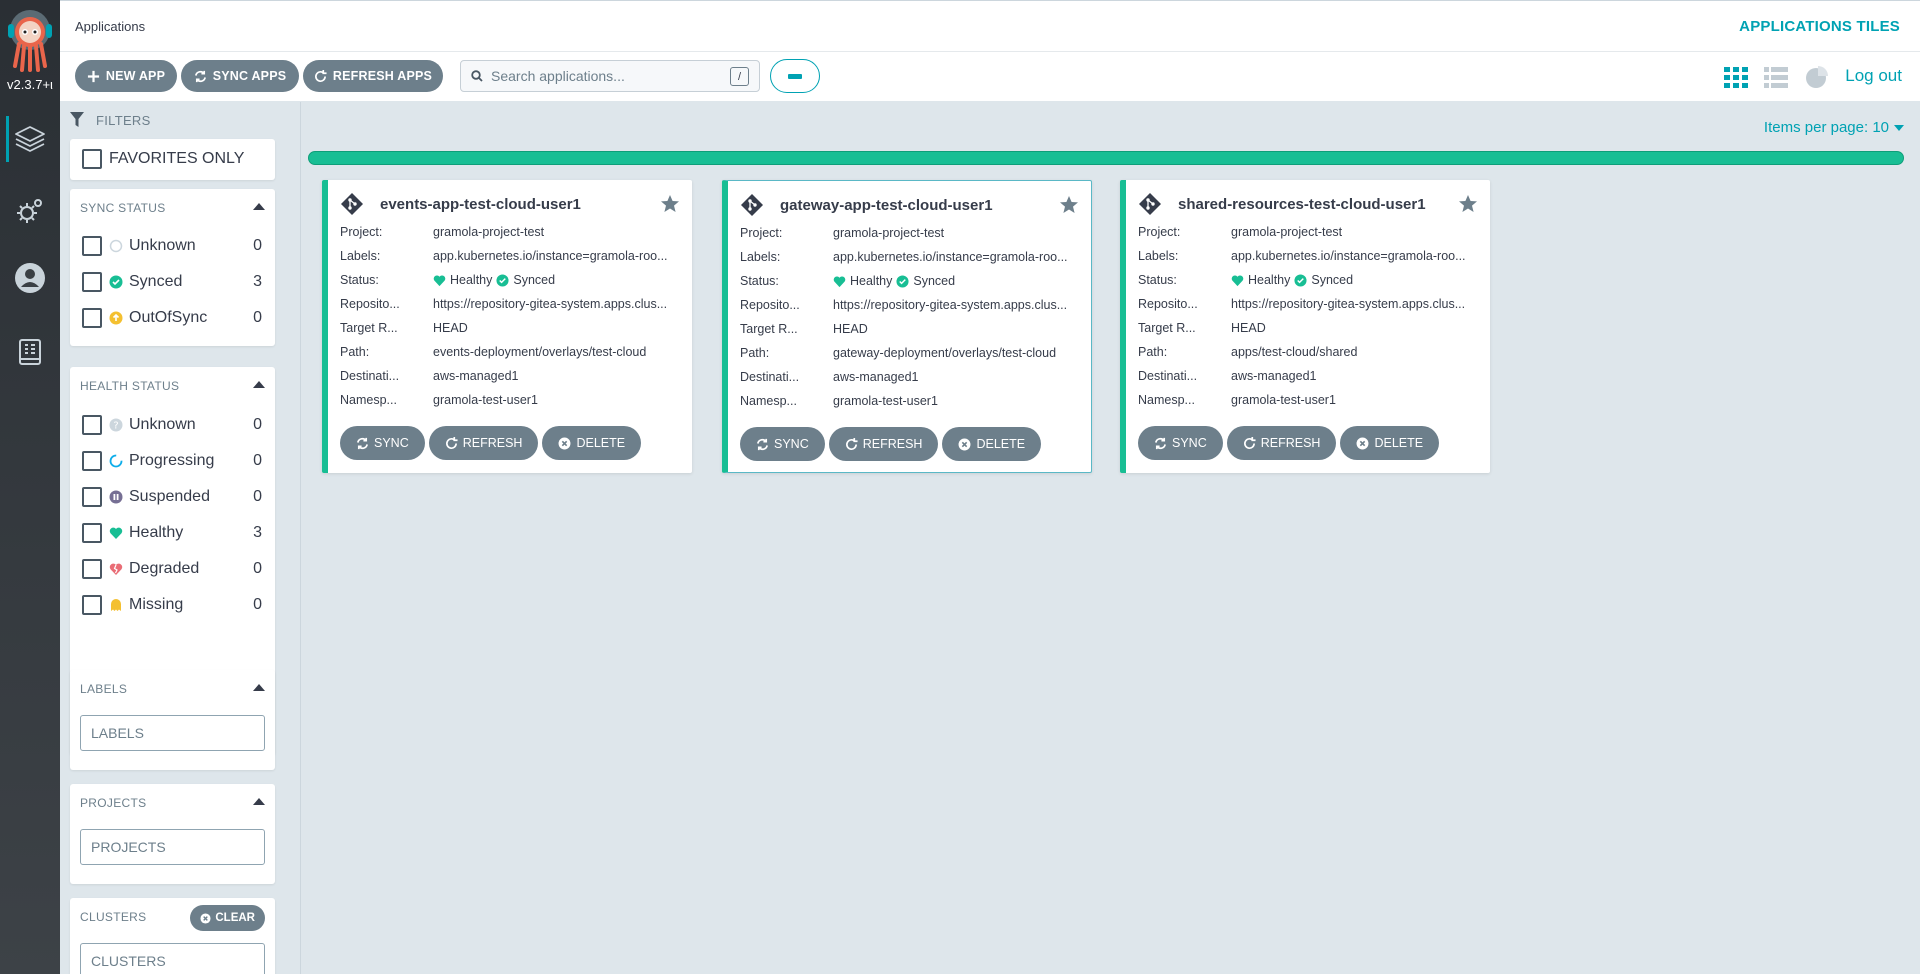  What do you see at coordinates (172, 159) in the screenshot?
I see `favorites-only-filter: FAVORITES ONLY` at bounding box center [172, 159].